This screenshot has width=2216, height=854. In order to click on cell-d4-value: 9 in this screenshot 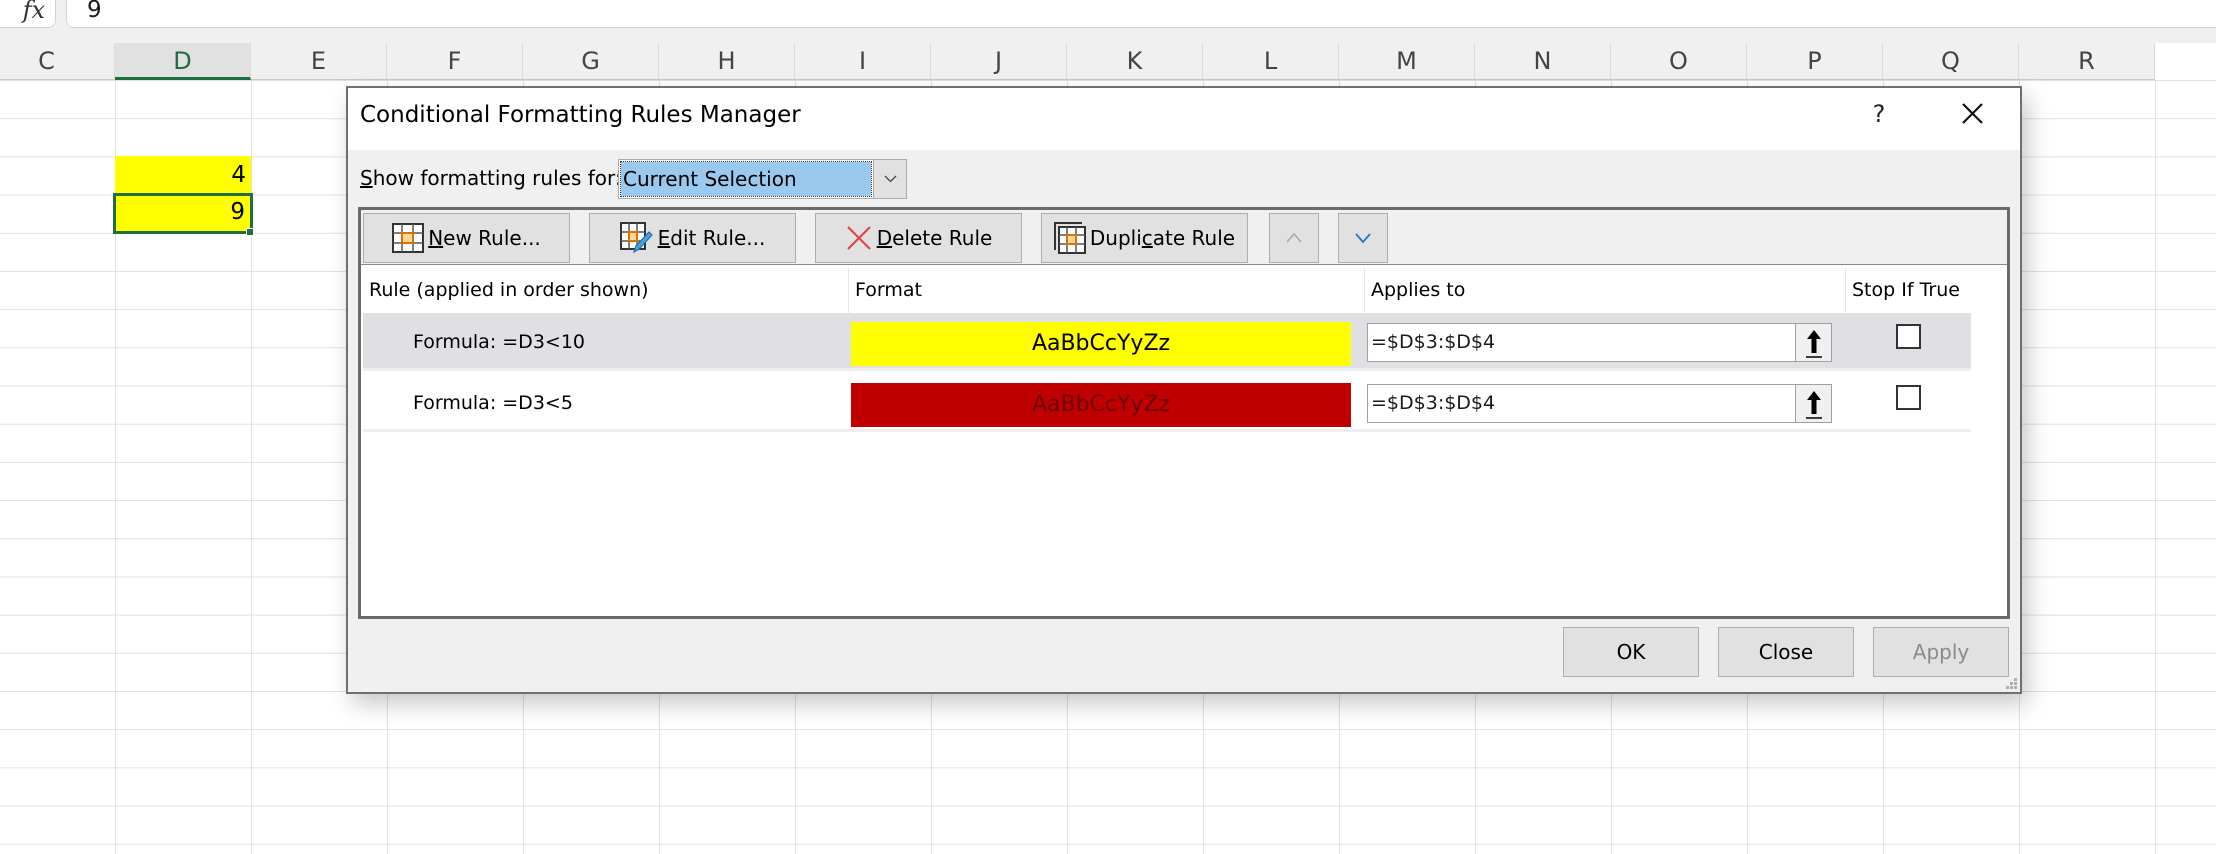, I will do `click(237, 212)`.